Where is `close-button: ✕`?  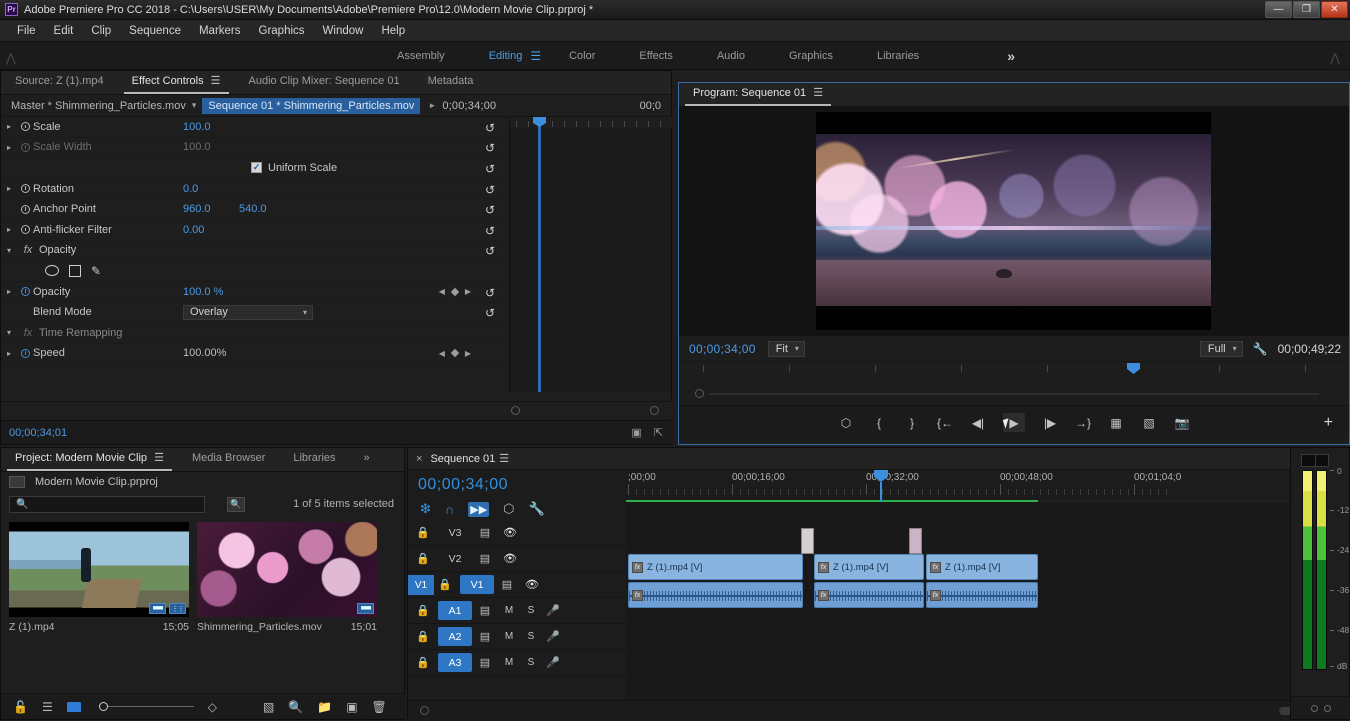 close-button: ✕ is located at coordinates (1334, 9).